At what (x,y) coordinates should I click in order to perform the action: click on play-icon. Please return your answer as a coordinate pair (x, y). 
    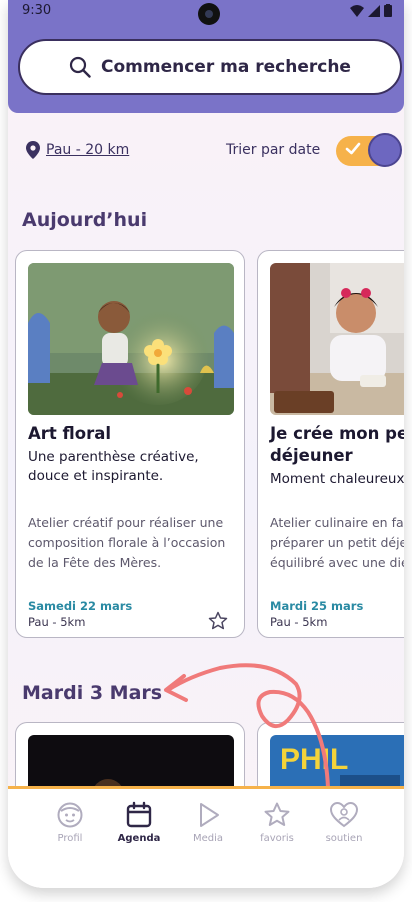
    Looking at the image, I should click on (209, 815).